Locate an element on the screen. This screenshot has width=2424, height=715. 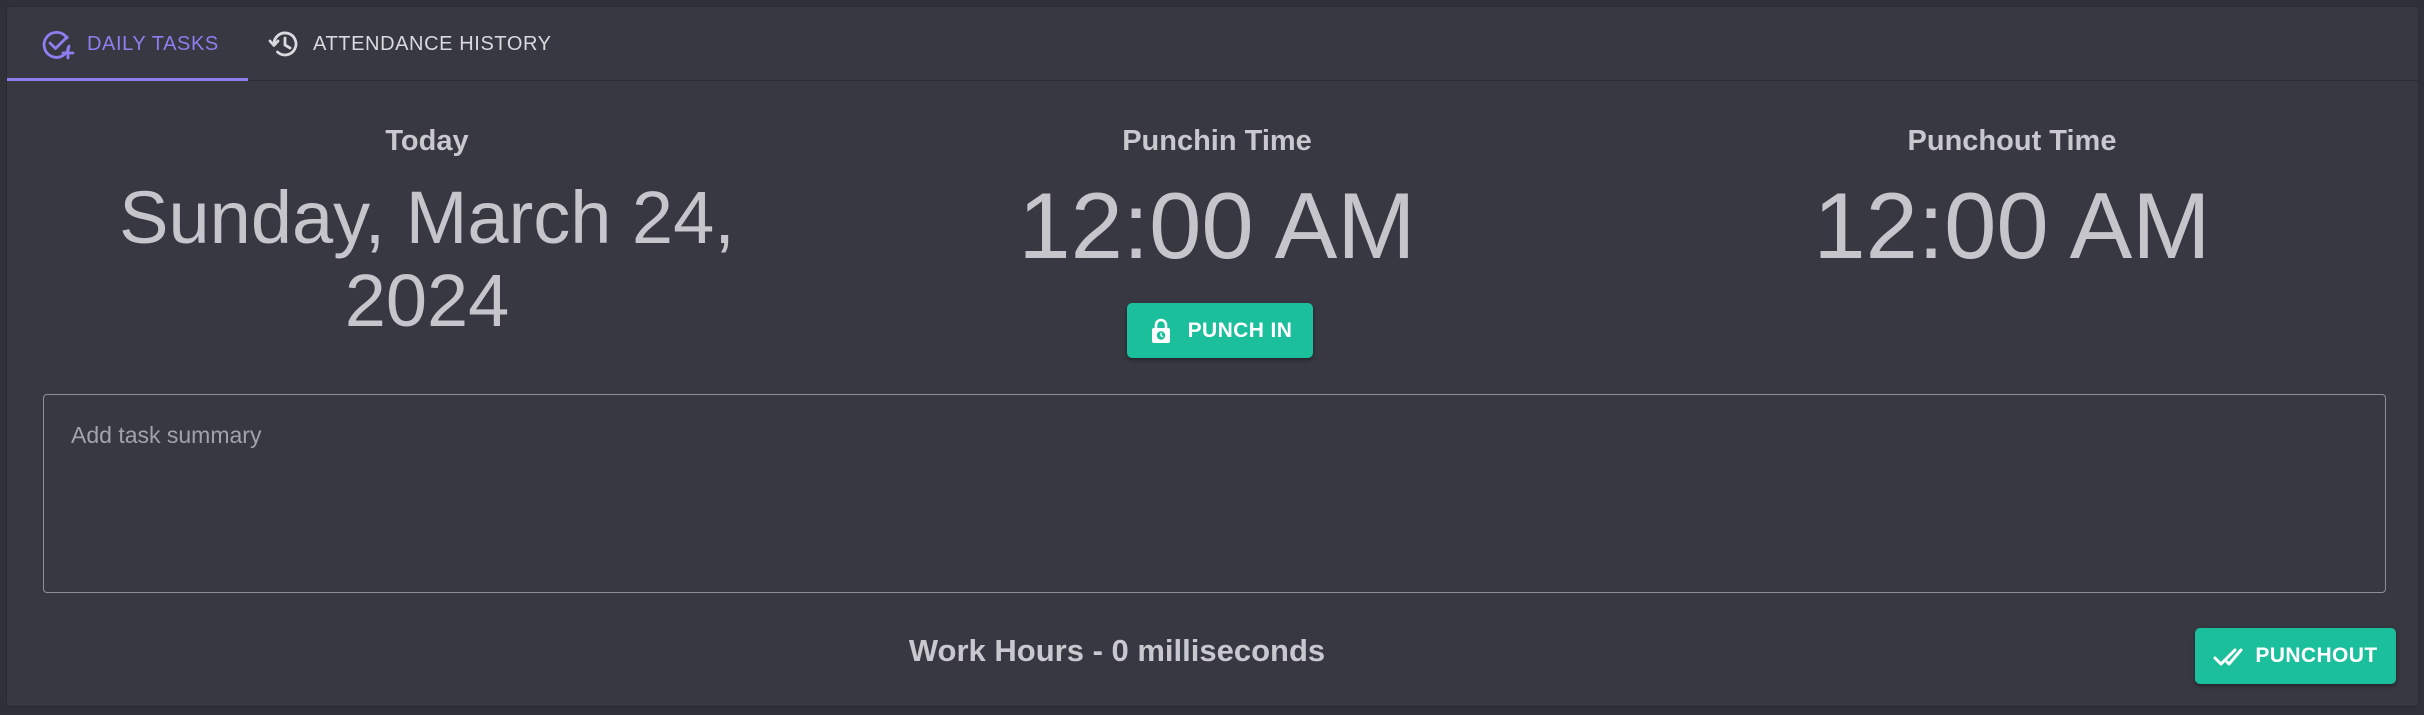
active-tab-indicator is located at coordinates (127, 79).